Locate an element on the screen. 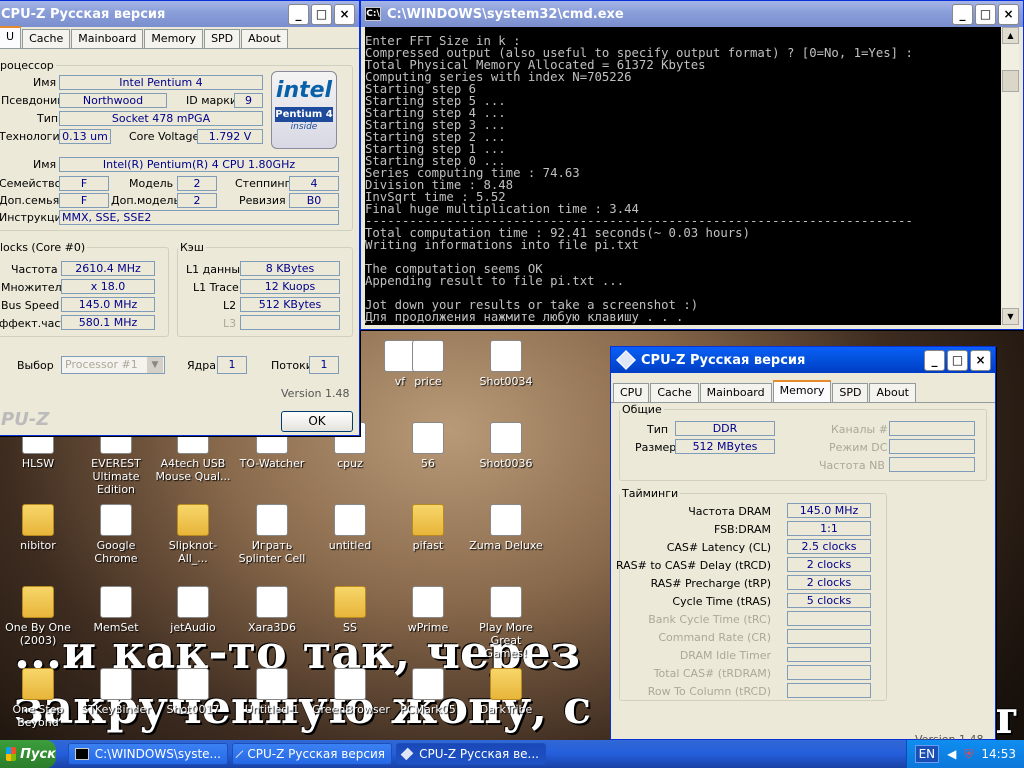 The width and height of the screenshot is (1024, 768). trcd-value: 2 clocks is located at coordinates (829, 564).